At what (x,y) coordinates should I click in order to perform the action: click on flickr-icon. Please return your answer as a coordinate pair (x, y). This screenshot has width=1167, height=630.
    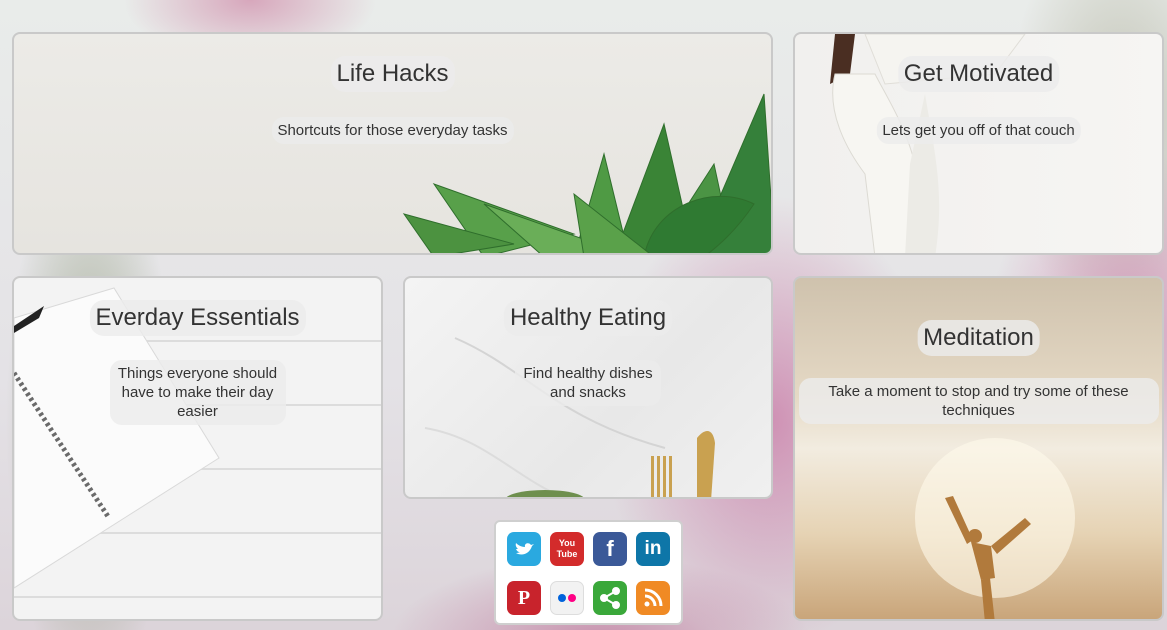
    Looking at the image, I should click on (567, 598).